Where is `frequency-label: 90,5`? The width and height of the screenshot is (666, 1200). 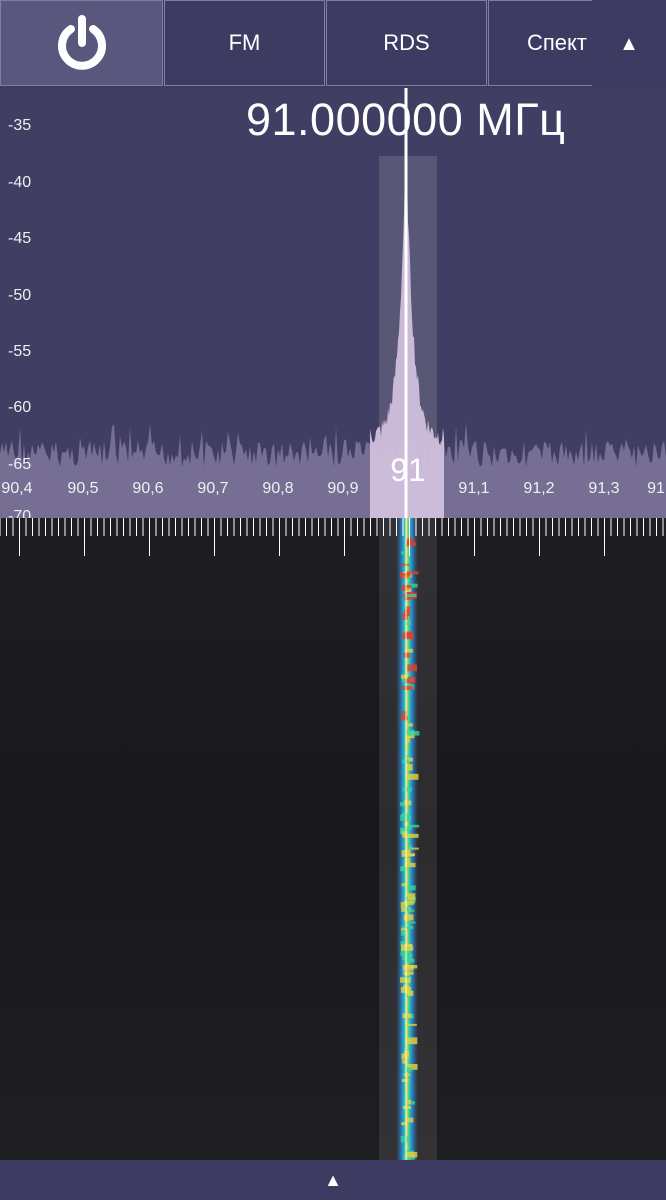
frequency-label: 90,5 is located at coordinates (83, 488).